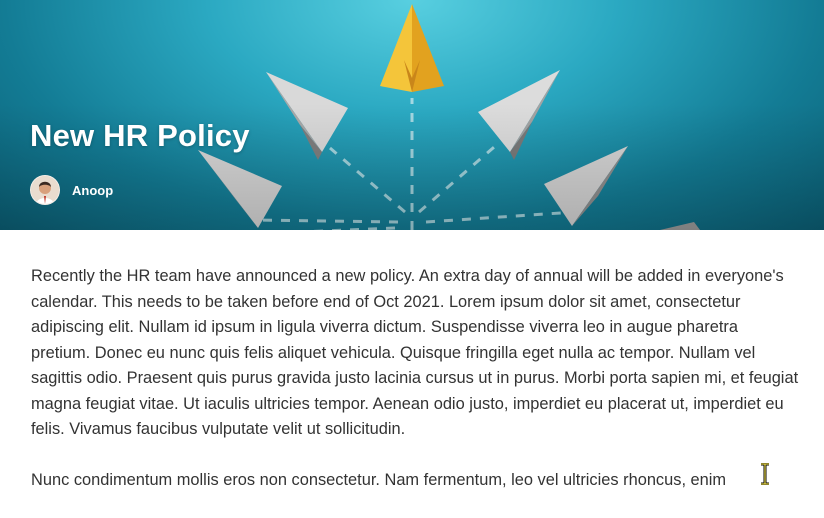 The image size is (824, 518). I want to click on author-byline: Anoop, so click(71, 190).